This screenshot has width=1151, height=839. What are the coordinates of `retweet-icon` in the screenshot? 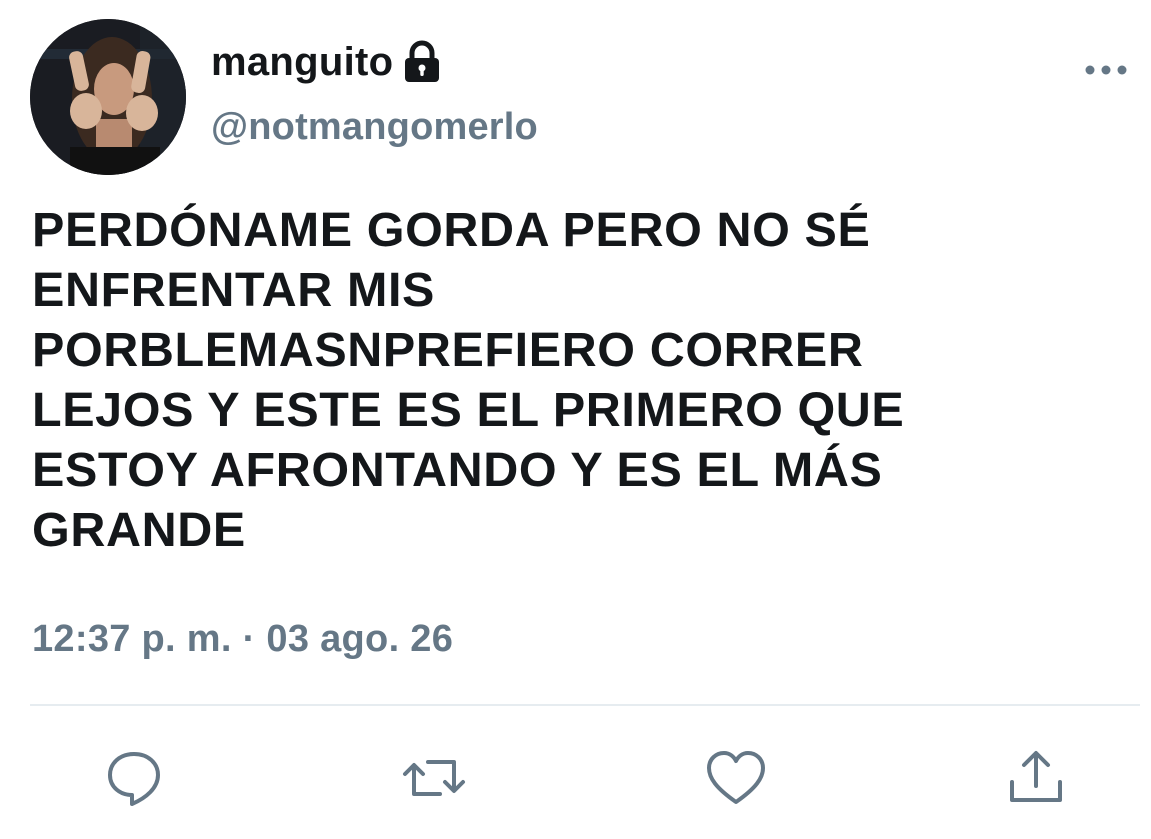 It's located at (434, 778).